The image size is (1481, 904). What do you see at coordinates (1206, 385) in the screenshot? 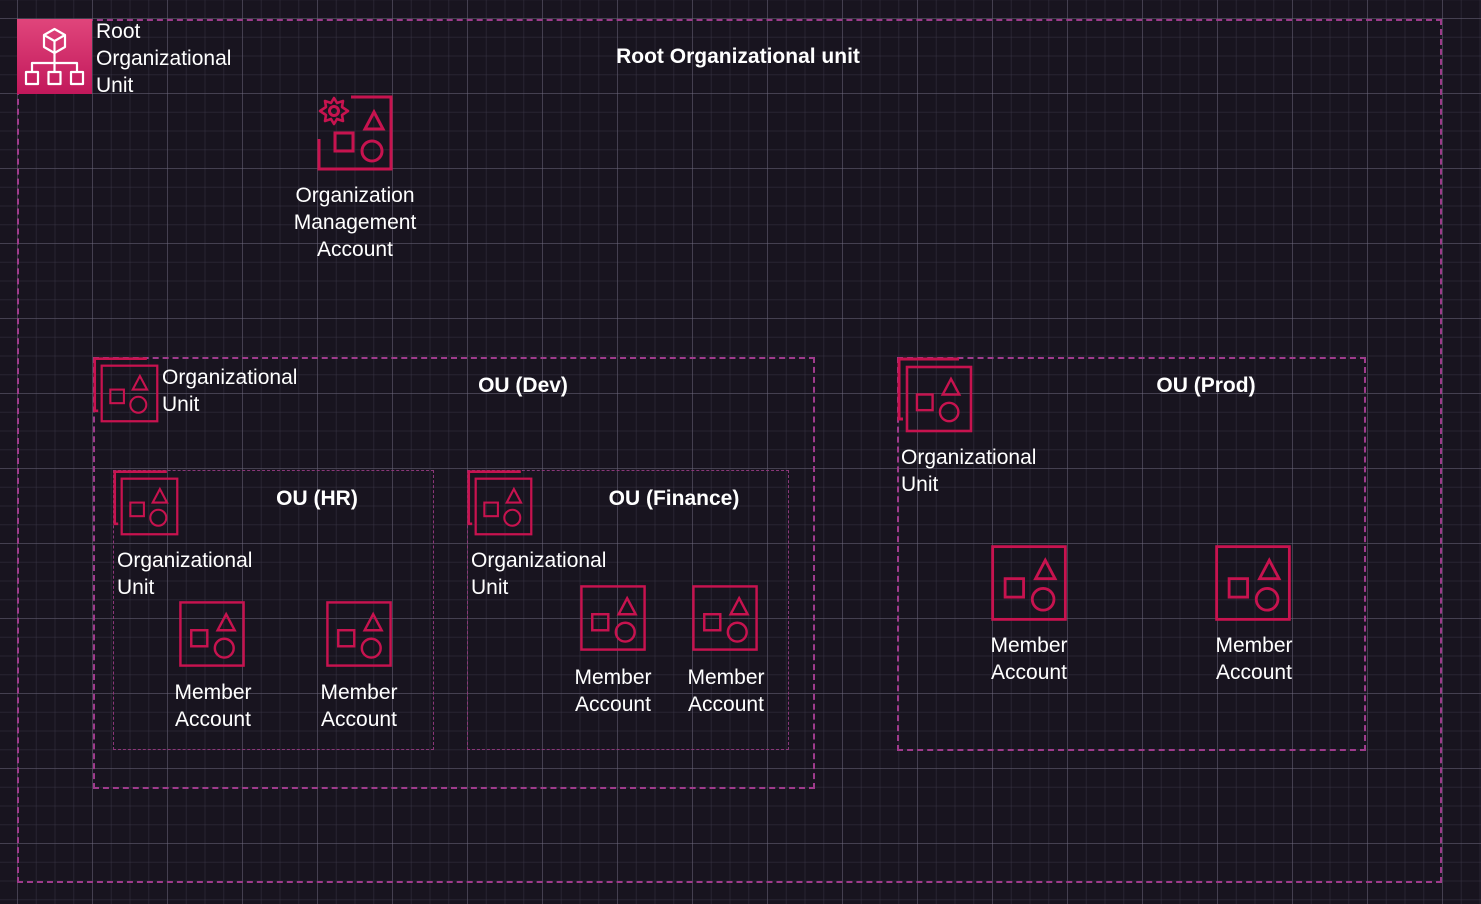
I see `ou-prod-title: OU (Prod)` at bounding box center [1206, 385].